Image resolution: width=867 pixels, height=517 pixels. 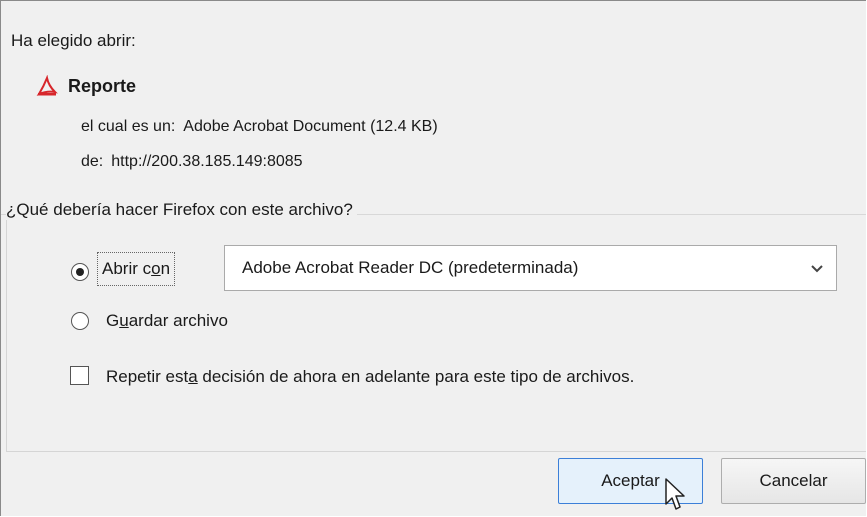 What do you see at coordinates (178, 320) in the screenshot?
I see `save-file-label-suffix: ardar archivo` at bounding box center [178, 320].